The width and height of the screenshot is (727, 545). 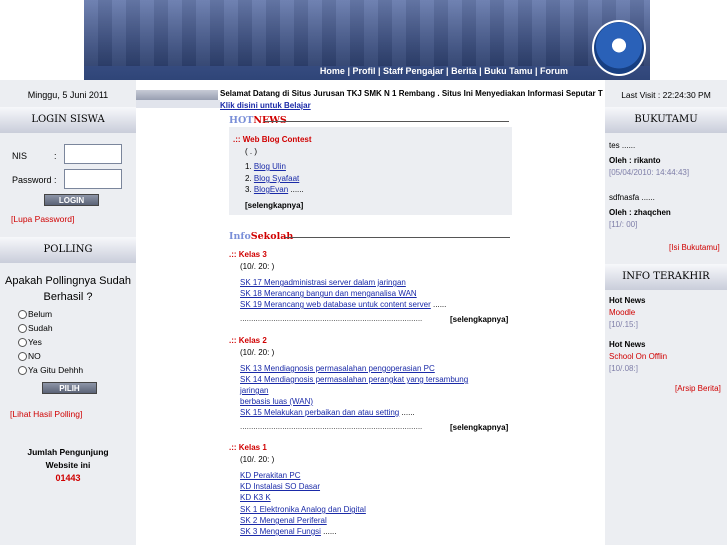 What do you see at coordinates (68, 452) in the screenshot?
I see `visitor-label-line-1: Jumlah Pengunjung` at bounding box center [68, 452].